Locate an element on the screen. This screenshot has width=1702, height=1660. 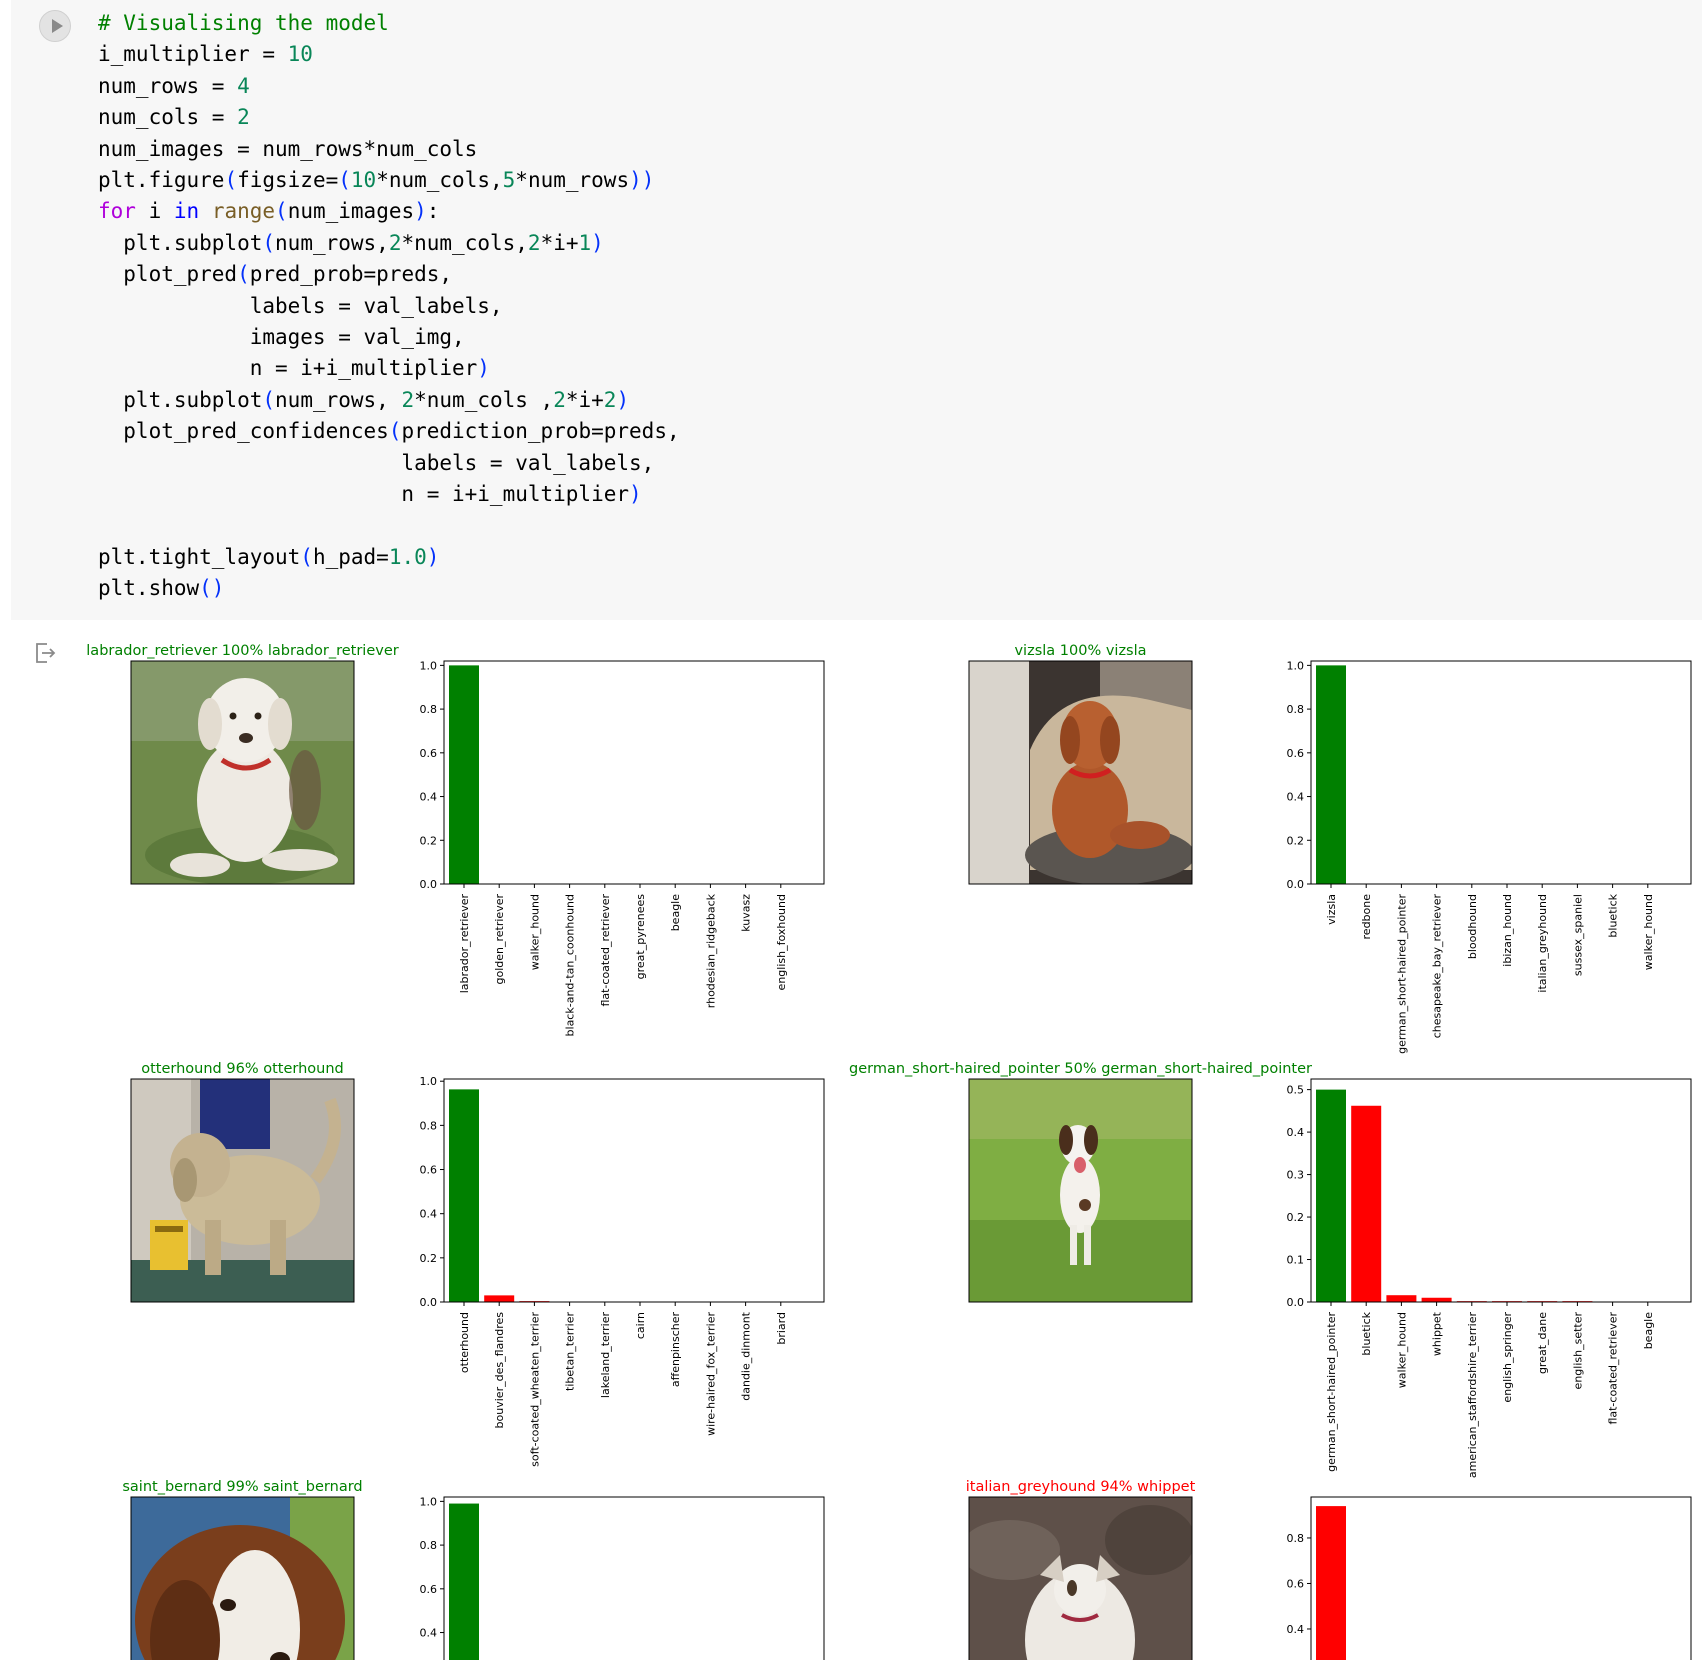
code-token: ) is located at coordinates (433, 556).